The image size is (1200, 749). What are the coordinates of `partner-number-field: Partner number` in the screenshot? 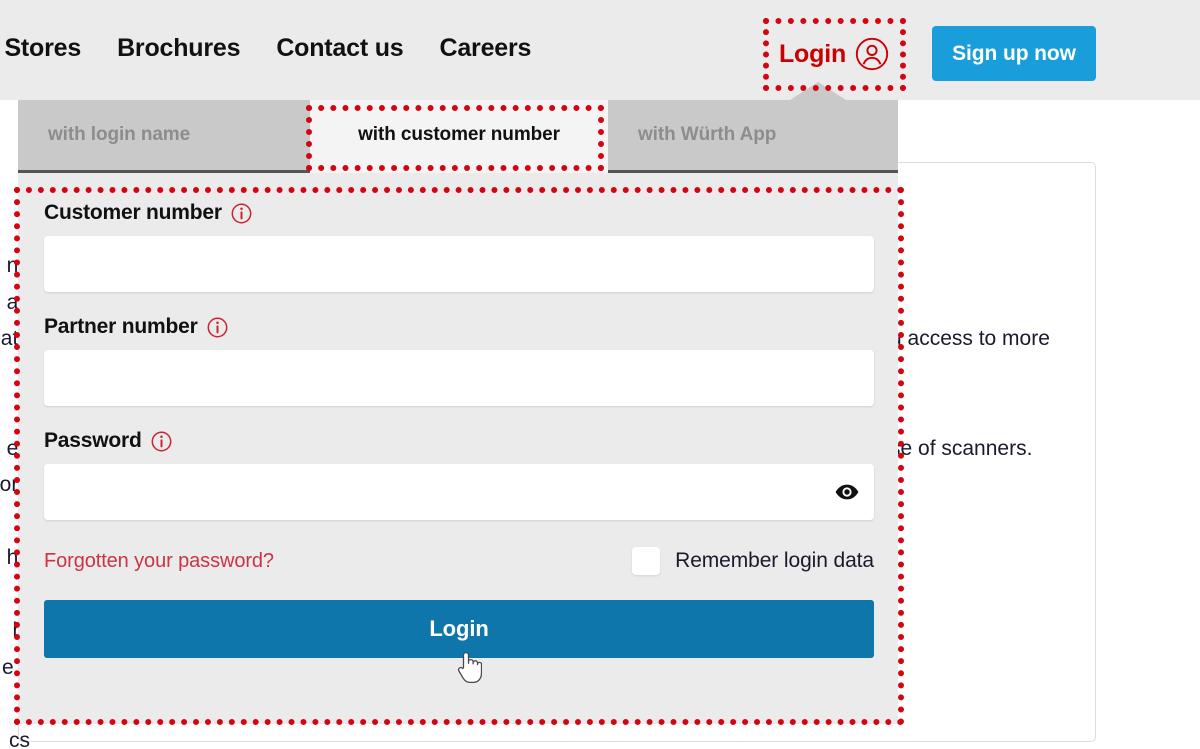 It's located at (459, 360).